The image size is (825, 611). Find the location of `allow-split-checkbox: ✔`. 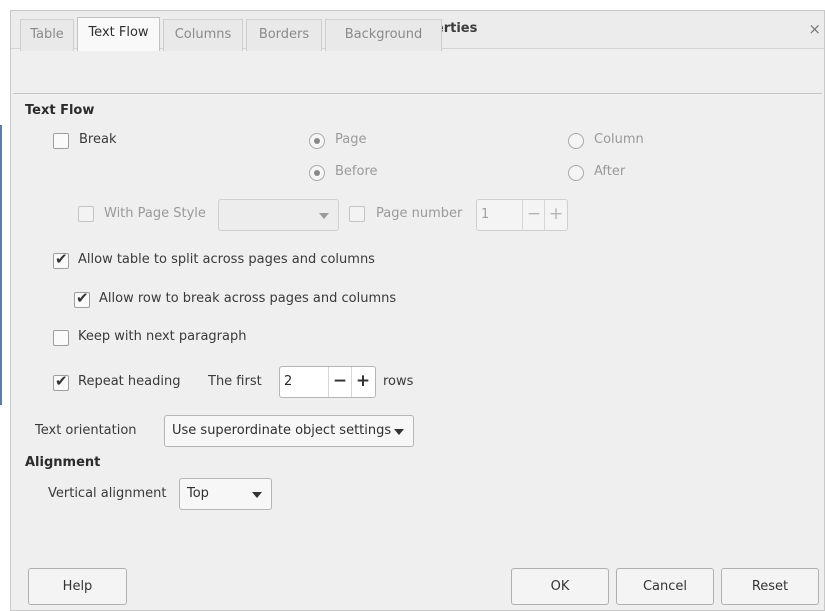

allow-split-checkbox: ✔ is located at coordinates (61, 259).